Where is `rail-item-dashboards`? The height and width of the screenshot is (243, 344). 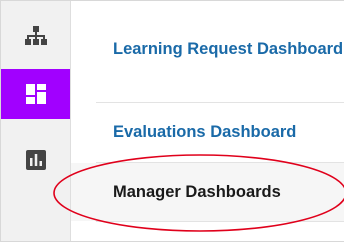 rail-item-dashboards is located at coordinates (35, 94).